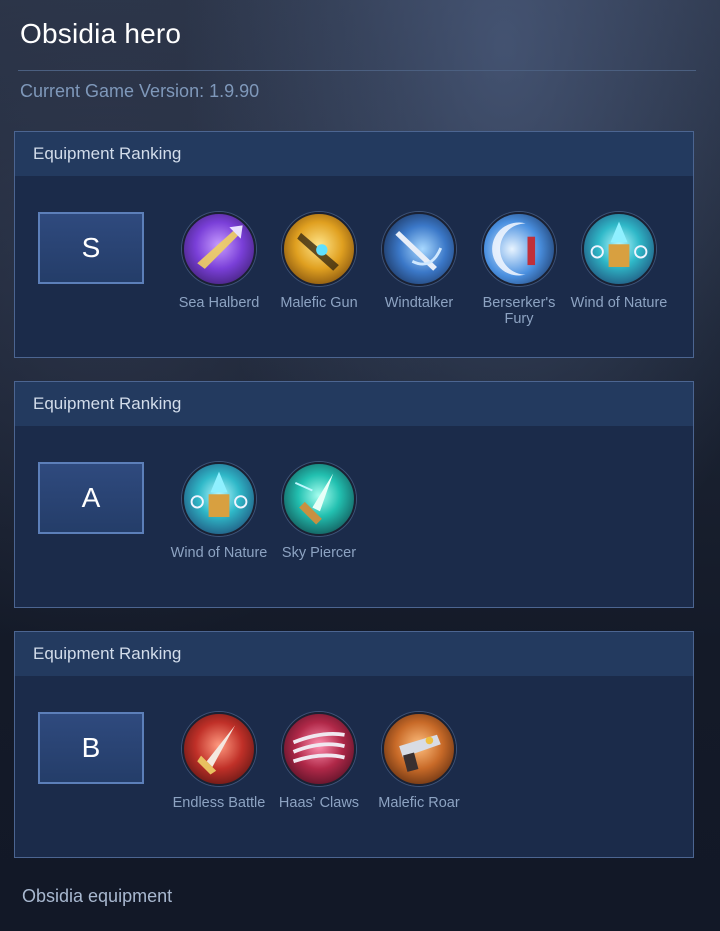 The image size is (720, 931). I want to click on sea-halberd-icon, so click(219, 249).